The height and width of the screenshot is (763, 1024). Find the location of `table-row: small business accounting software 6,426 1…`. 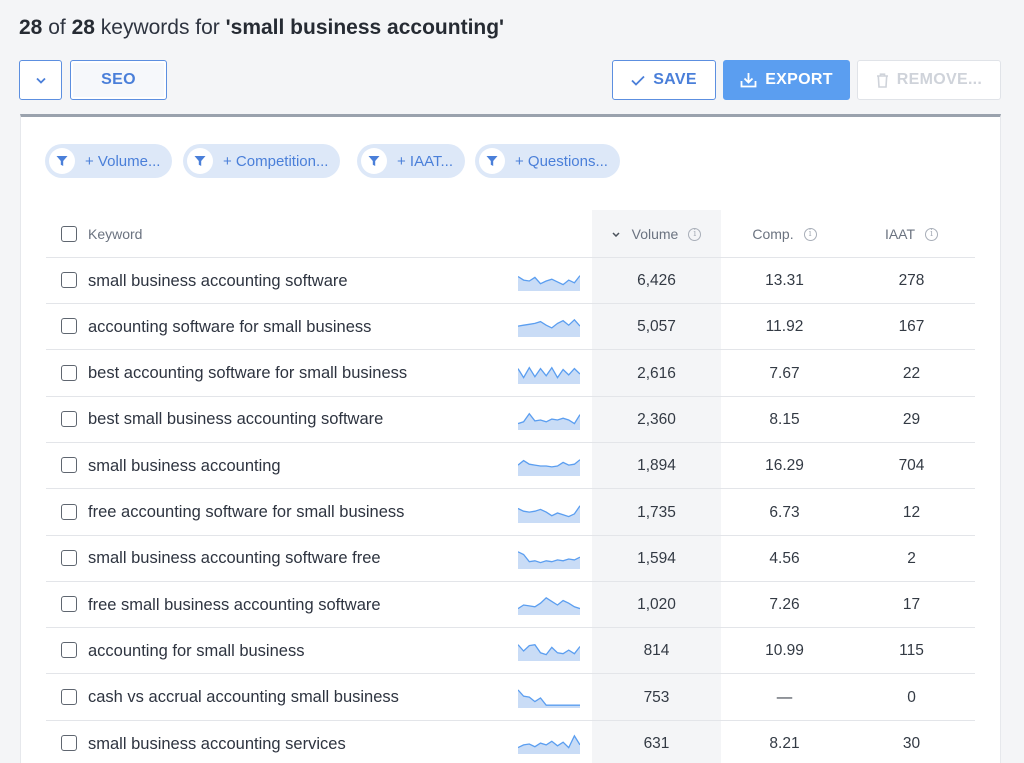

table-row: small business accounting software 6,426 1… is located at coordinates (510, 281).